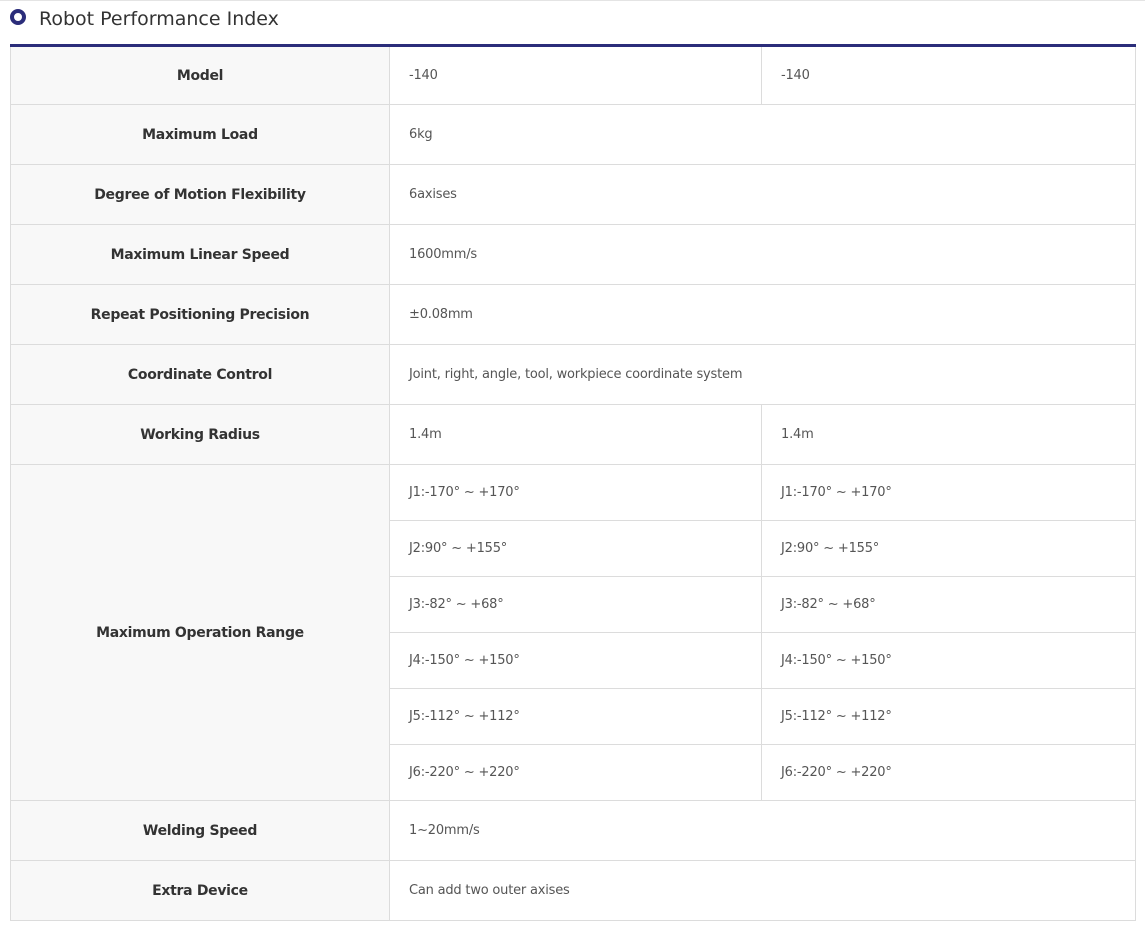  Describe the element at coordinates (200, 632) in the screenshot. I see `row-label-operation-range: Maximum Operation Range` at that location.